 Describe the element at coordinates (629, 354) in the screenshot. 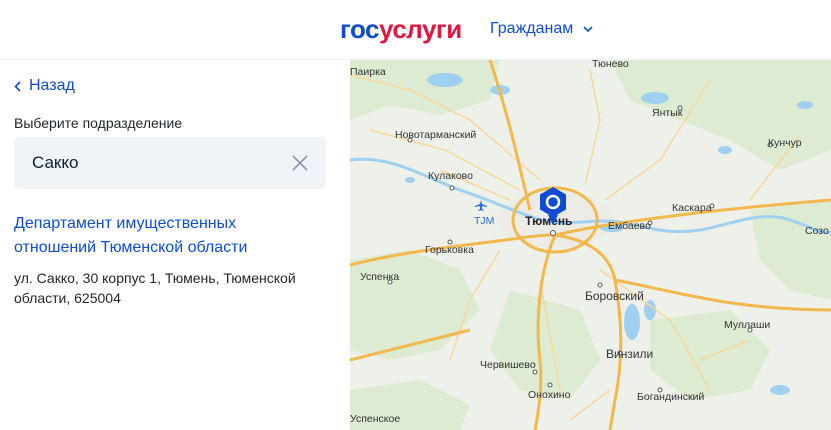

I see `map-label-vinzili: Винзили` at that location.